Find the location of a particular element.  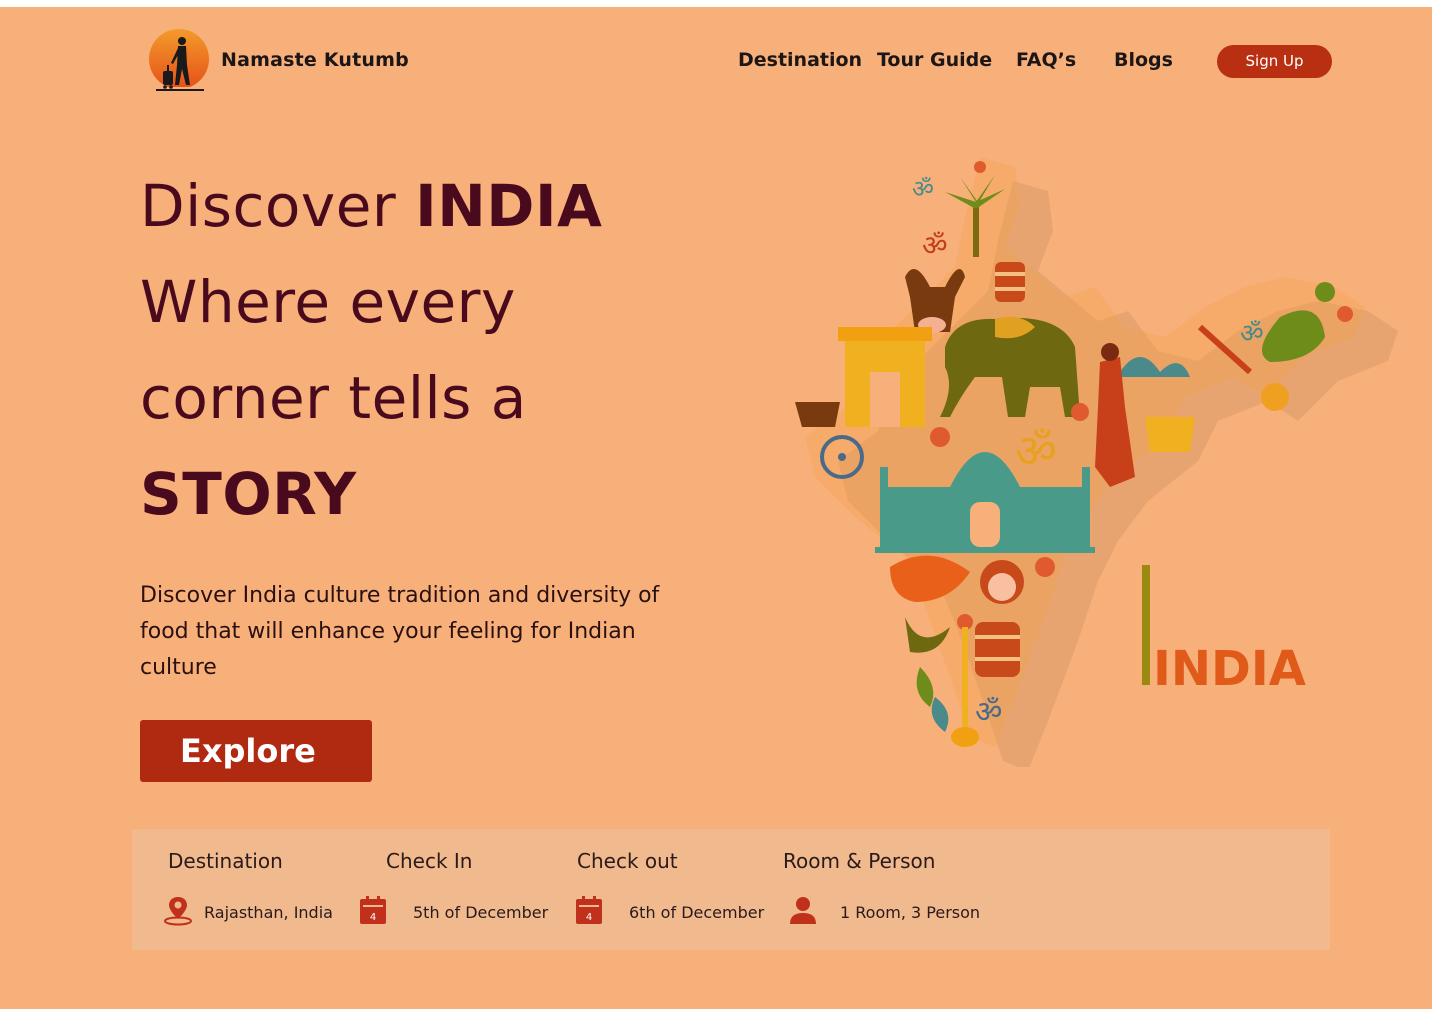

destination-value: Rajasthan, India is located at coordinates (268, 912).